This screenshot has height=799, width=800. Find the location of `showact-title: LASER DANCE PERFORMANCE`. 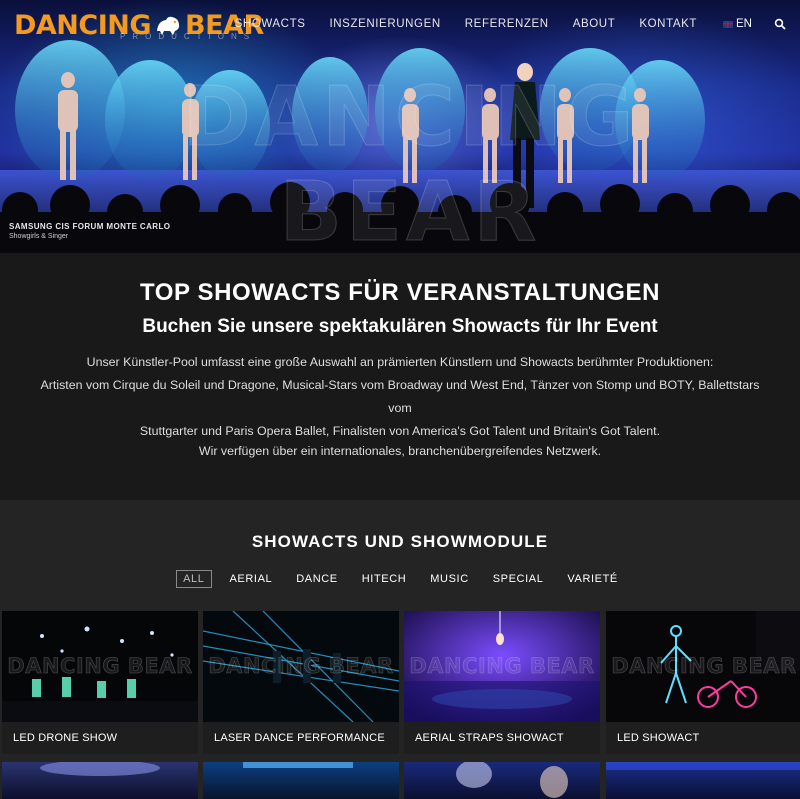

showact-title: LASER DANCE PERFORMANCE is located at coordinates (299, 738).